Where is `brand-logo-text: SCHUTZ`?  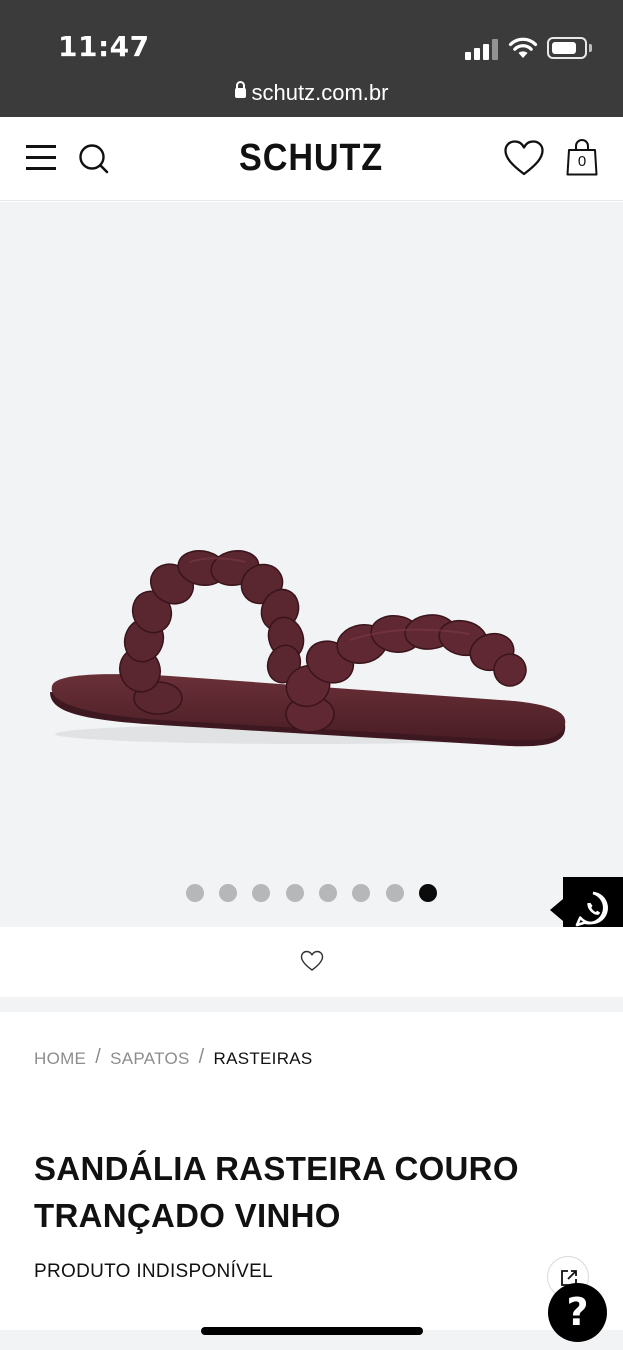
brand-logo-text: SCHUTZ is located at coordinates (311, 158).